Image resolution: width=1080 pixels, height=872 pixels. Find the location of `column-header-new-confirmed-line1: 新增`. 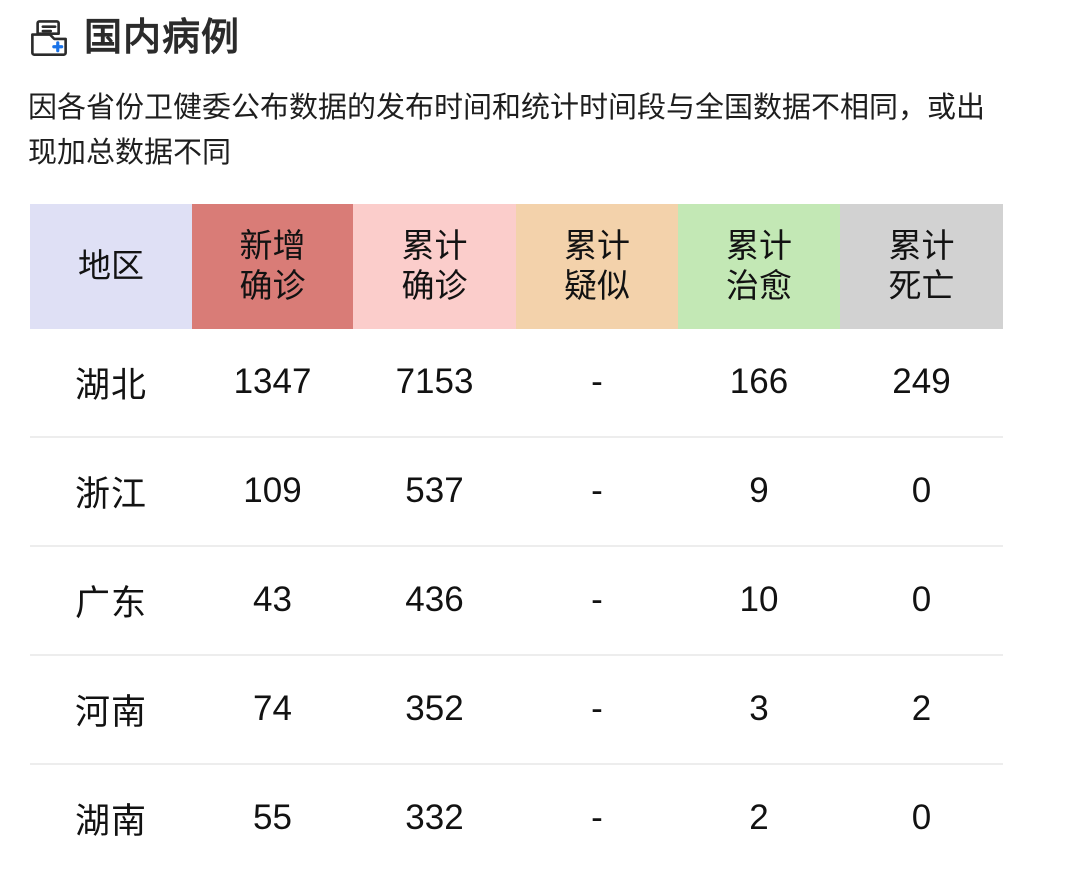

column-header-new-confirmed-line1: 新增 is located at coordinates (272, 246).